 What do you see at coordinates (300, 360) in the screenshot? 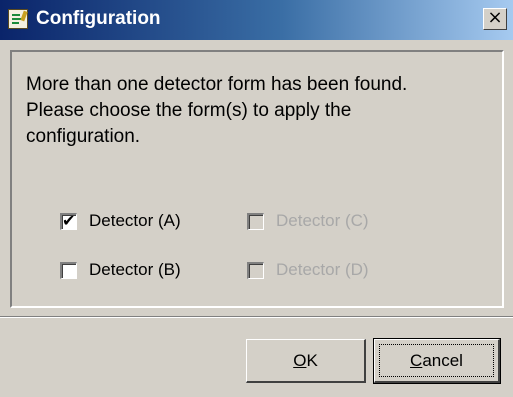
I see `ok-accelerator: O` at bounding box center [300, 360].